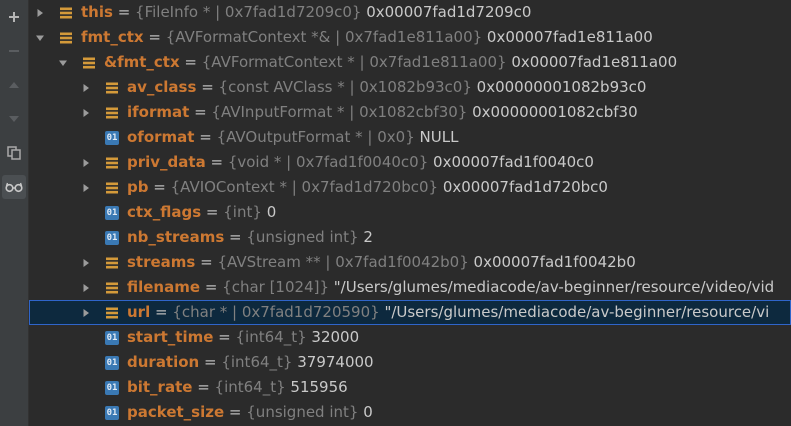 The height and width of the screenshot is (426, 791). I want to click on variable-name: ctx_flags, so click(164, 212).